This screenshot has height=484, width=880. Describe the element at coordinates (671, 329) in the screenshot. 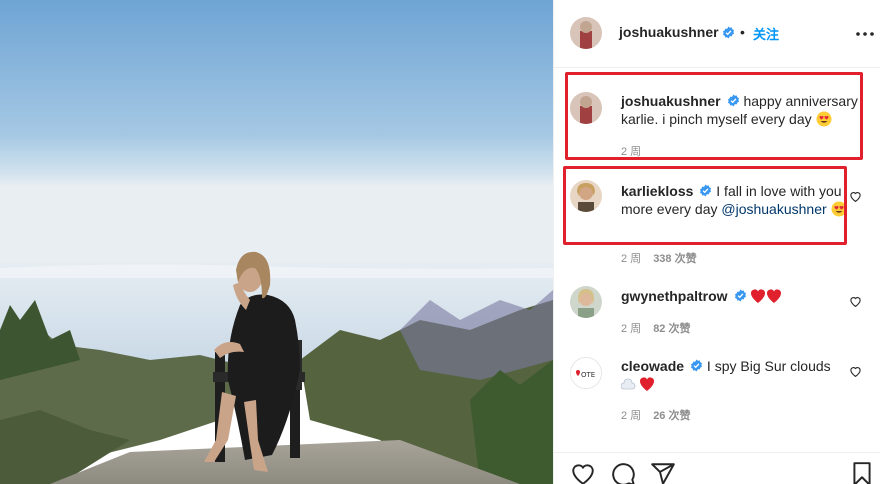

I see `comment-likes: 82 次赞` at that location.